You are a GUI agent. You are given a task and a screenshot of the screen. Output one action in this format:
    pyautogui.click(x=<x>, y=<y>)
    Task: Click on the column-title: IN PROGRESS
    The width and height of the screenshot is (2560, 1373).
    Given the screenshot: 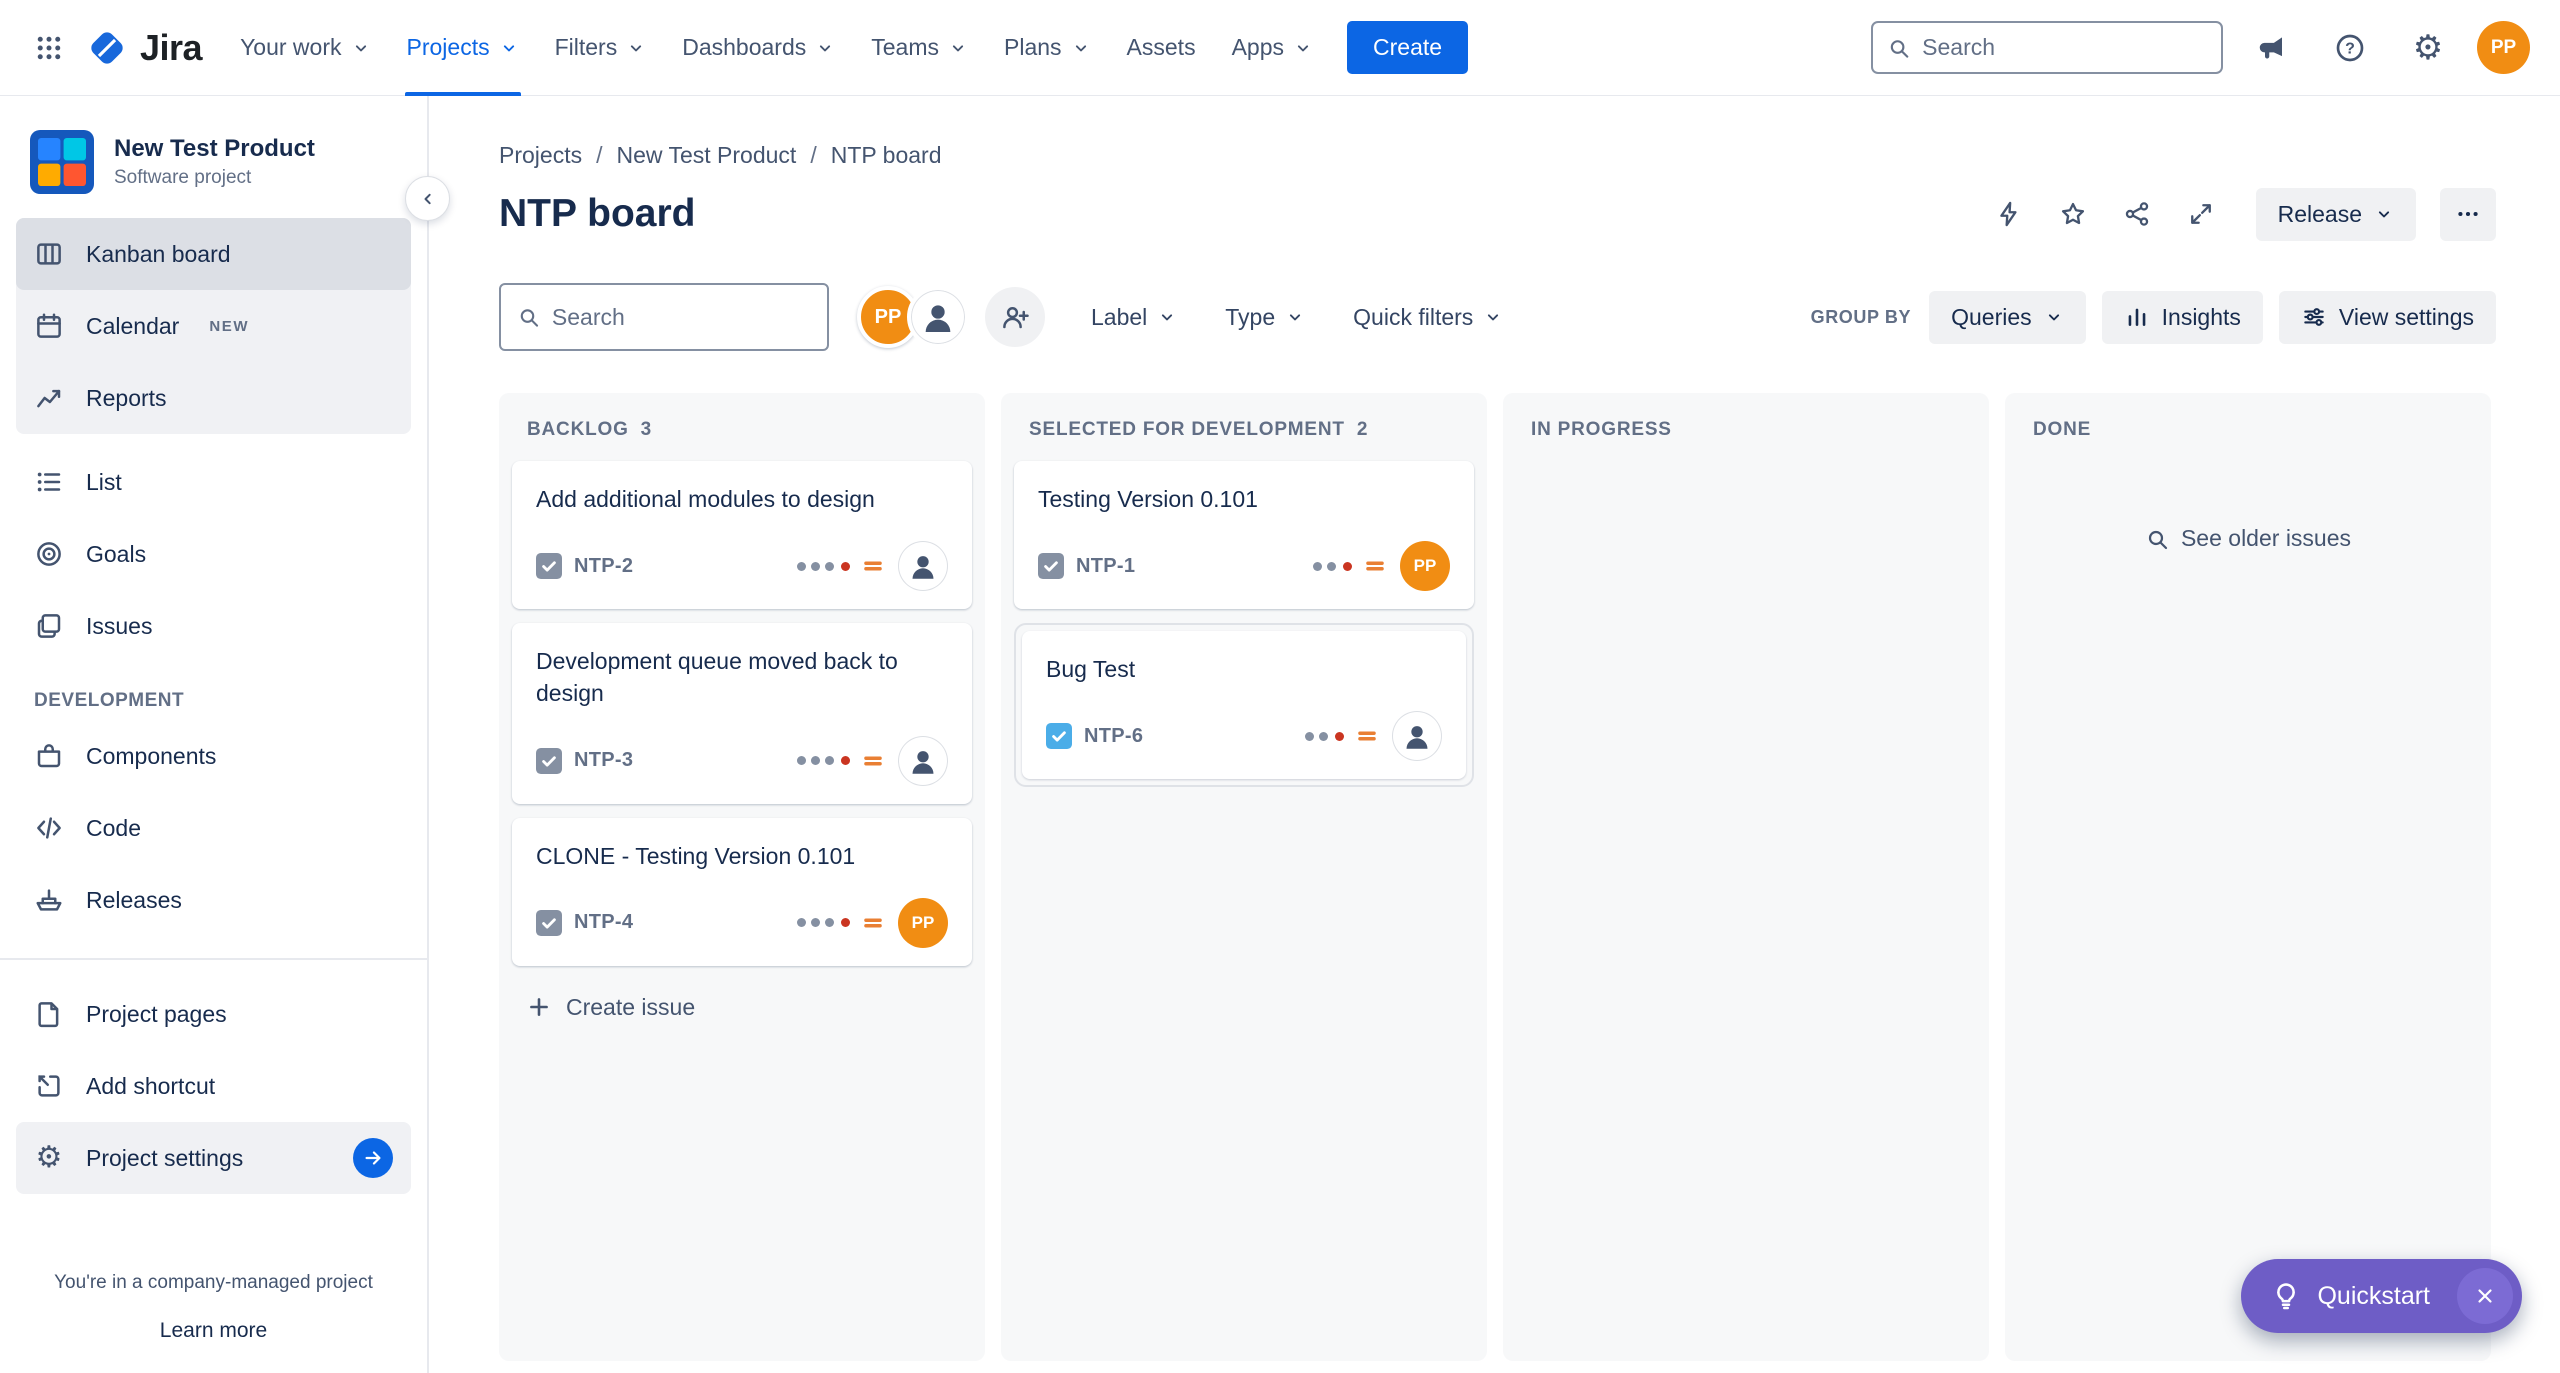 What is the action you would take?
    pyautogui.click(x=1601, y=429)
    